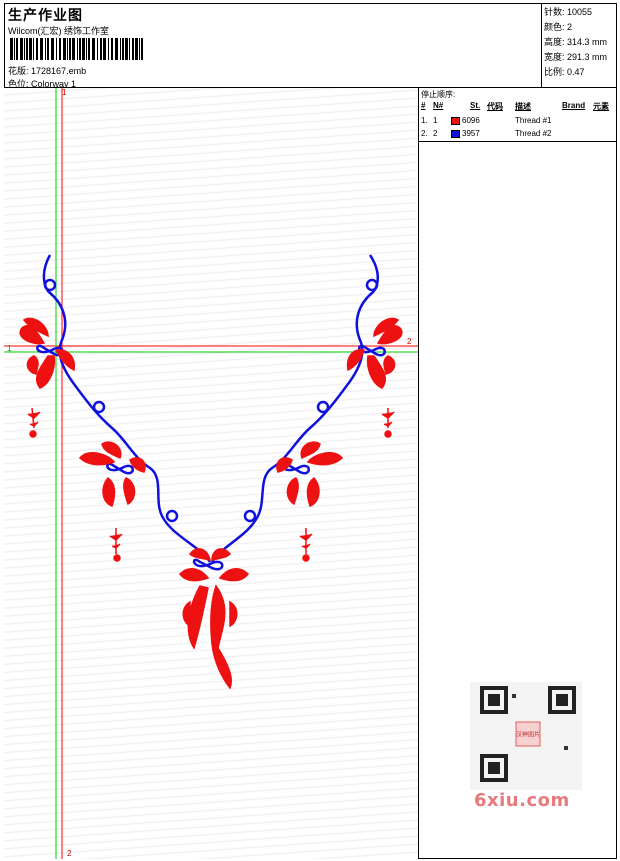  I want to click on qr-code-graphic: 汉神图片, so click(528, 734).